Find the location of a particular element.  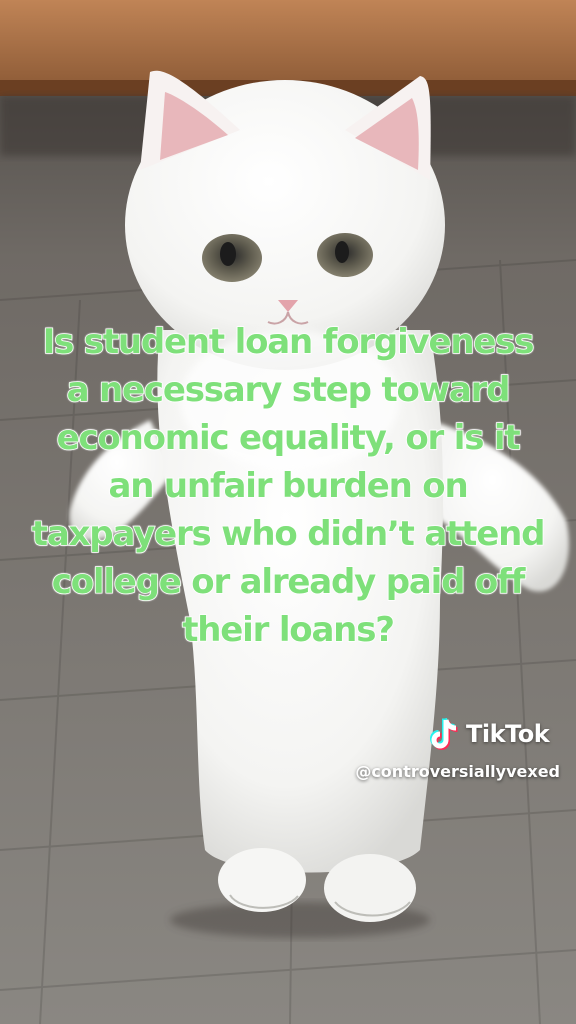

tiktok-watermark: TikTok is located at coordinates (489, 734).